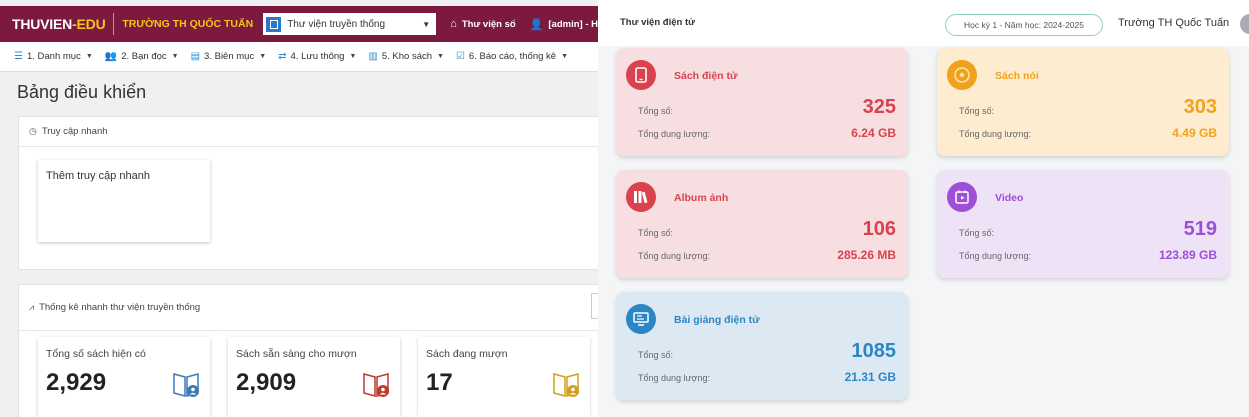  I want to click on page-title: Bảng điều khiển, so click(82, 92).